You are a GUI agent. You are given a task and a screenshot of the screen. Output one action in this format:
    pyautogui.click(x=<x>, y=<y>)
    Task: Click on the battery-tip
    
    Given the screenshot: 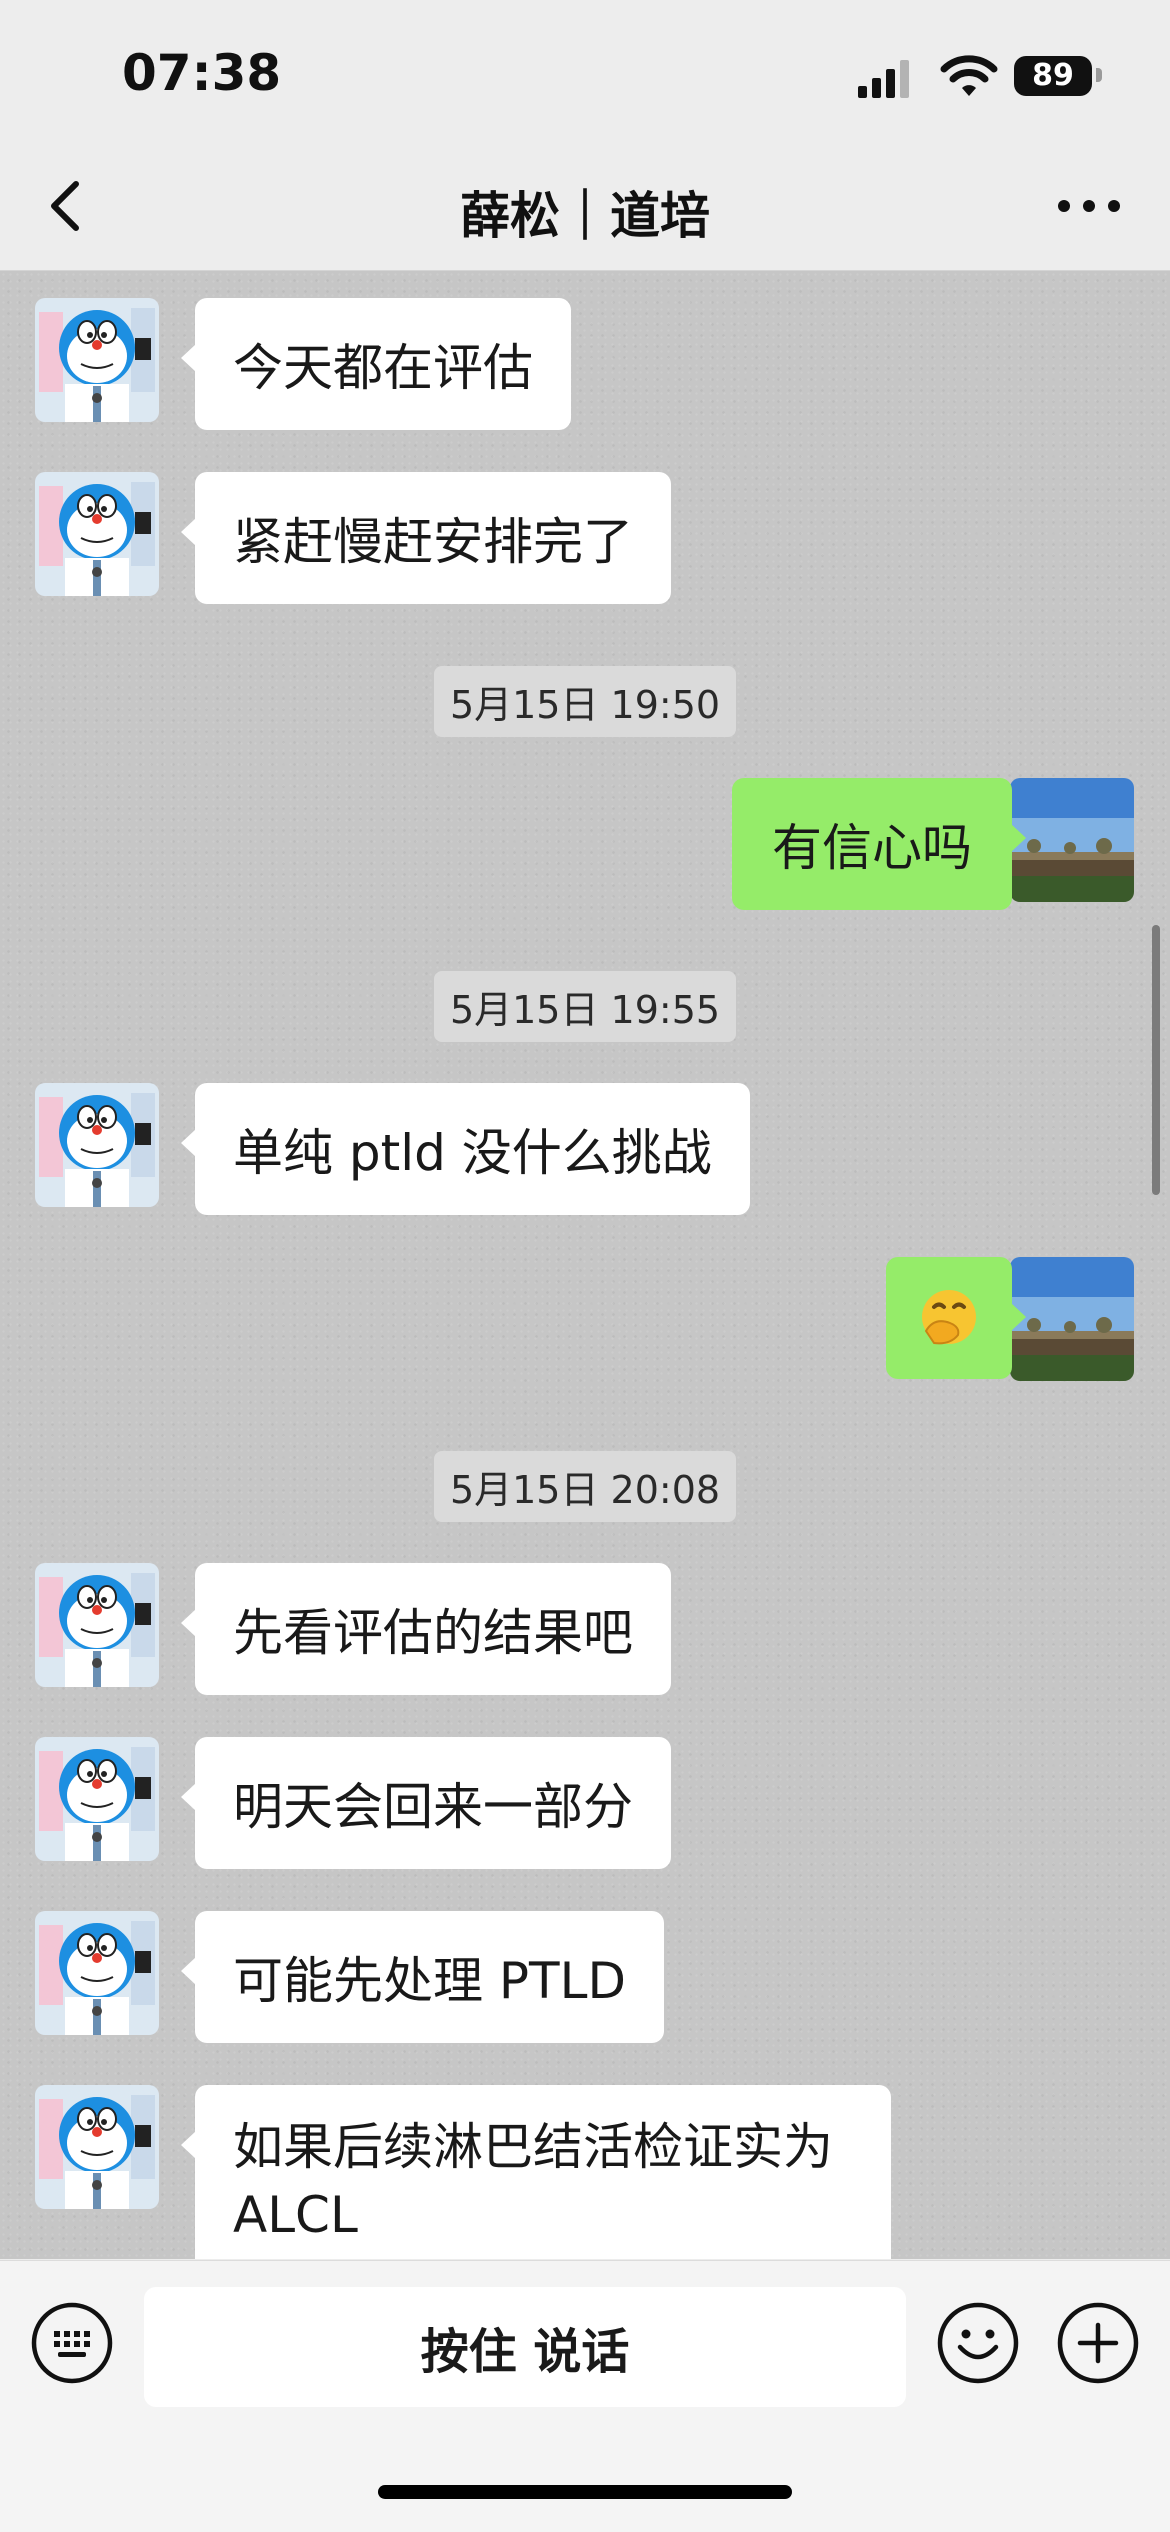 What is the action you would take?
    pyautogui.click(x=1099, y=75)
    